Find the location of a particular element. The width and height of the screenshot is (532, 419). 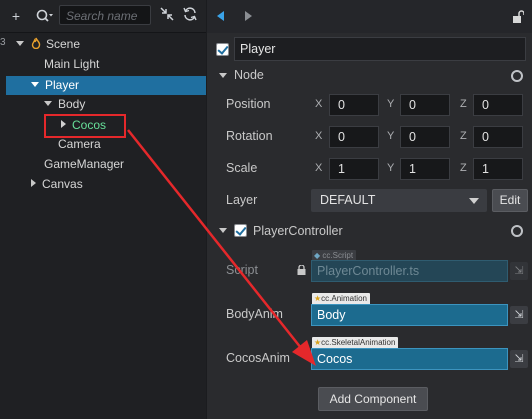

tree-item-scene: Scene is located at coordinates (48, 44).